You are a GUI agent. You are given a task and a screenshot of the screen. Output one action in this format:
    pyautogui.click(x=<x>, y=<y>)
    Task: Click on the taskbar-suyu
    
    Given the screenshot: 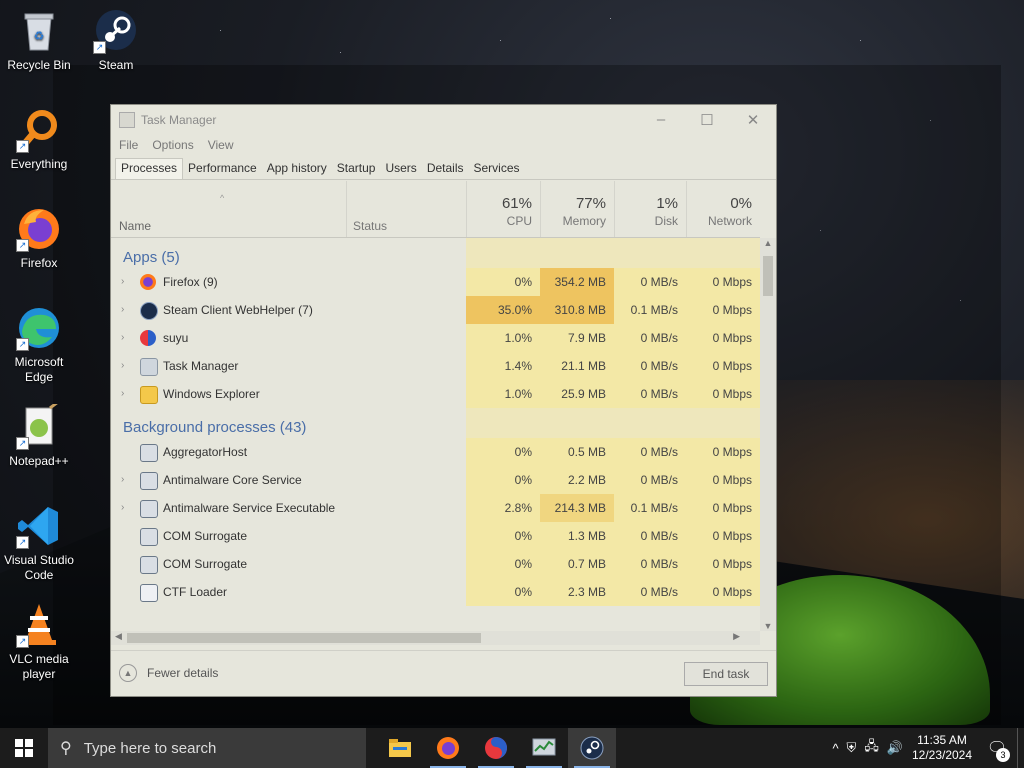 What is the action you would take?
    pyautogui.click(x=496, y=748)
    